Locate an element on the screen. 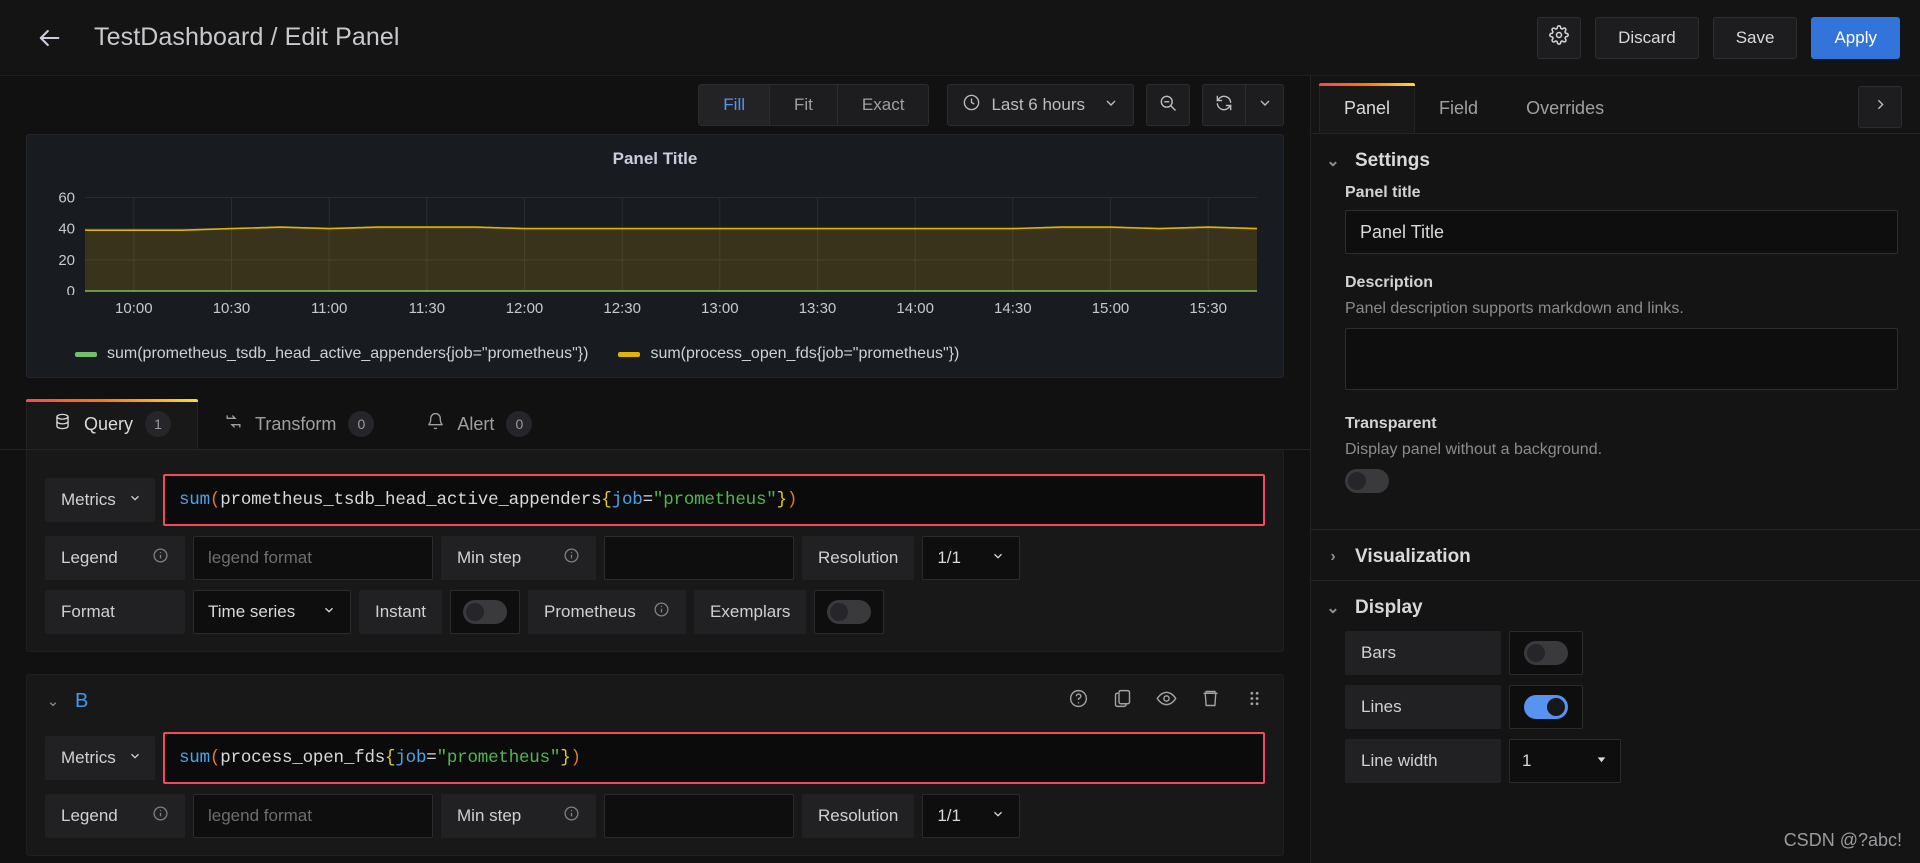 This screenshot has height=863, width=1920. tab-field: Field is located at coordinates (1458, 108).